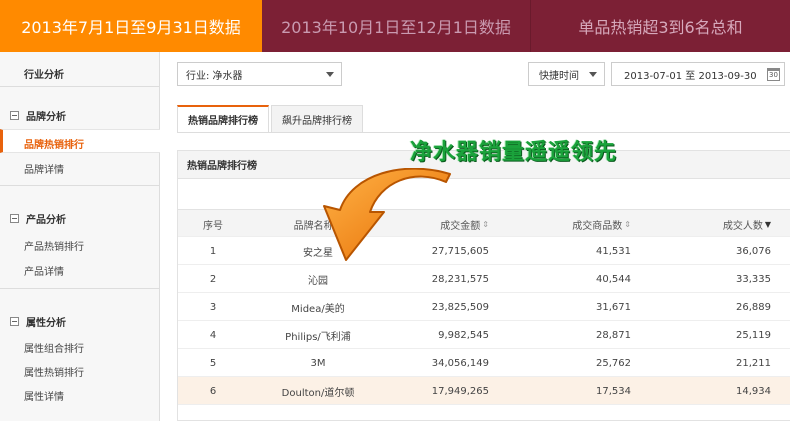  I want to click on sidebar-section-label: 品牌分析, so click(46, 117).